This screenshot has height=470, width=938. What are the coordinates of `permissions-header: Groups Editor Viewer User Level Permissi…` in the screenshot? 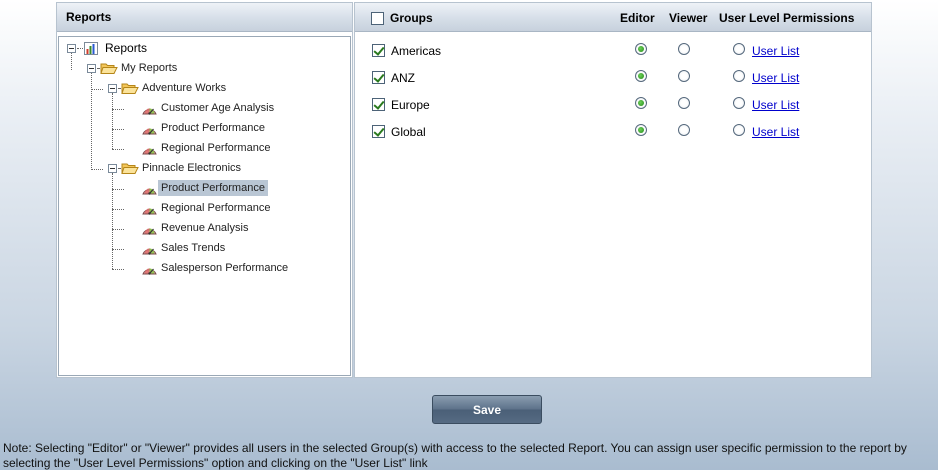 It's located at (613, 17).